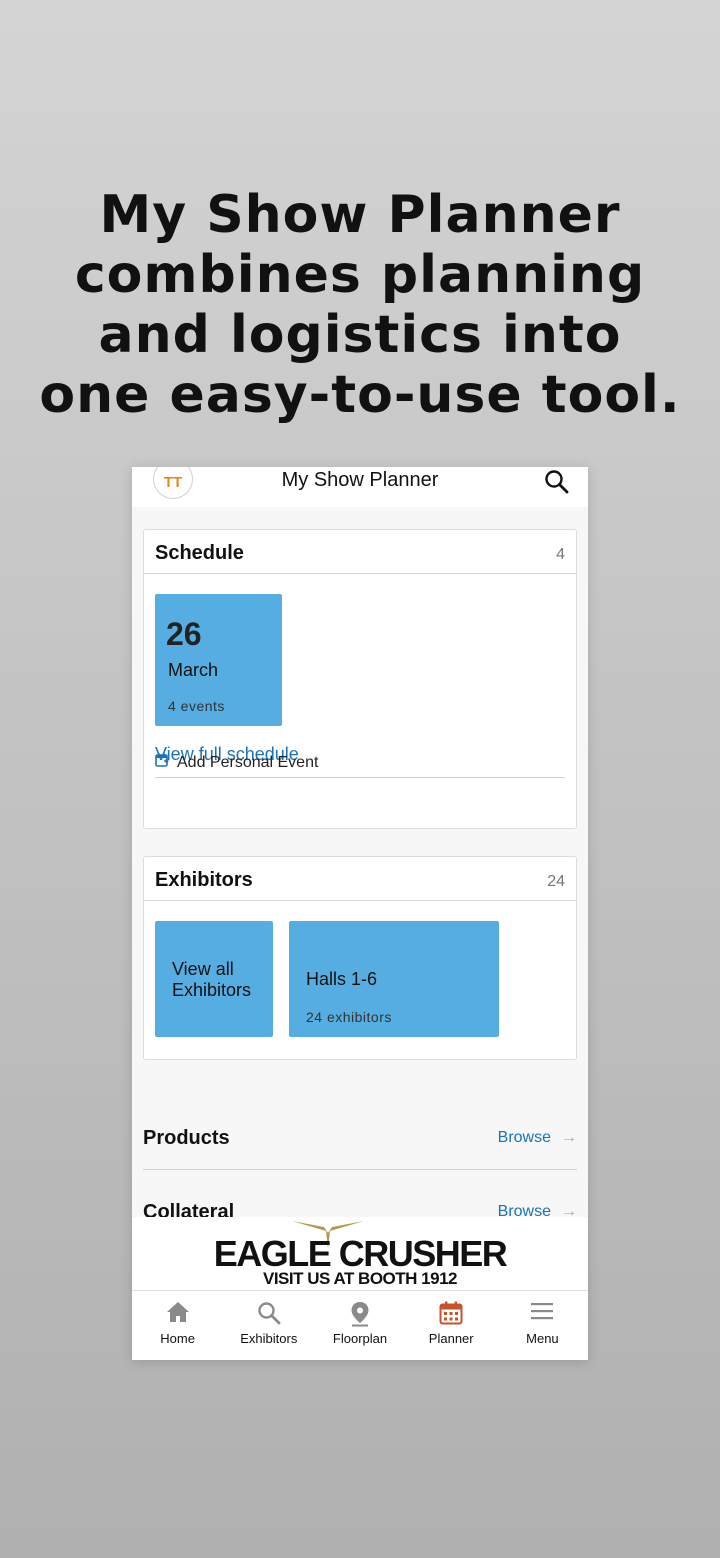 The image size is (720, 1558). Describe the element at coordinates (177, 1312) in the screenshot. I see `home-icon` at that location.